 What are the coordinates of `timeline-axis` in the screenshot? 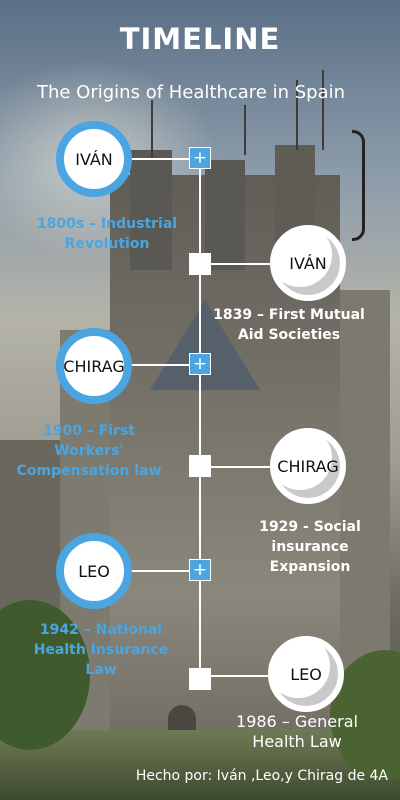 It's located at (200, 420).